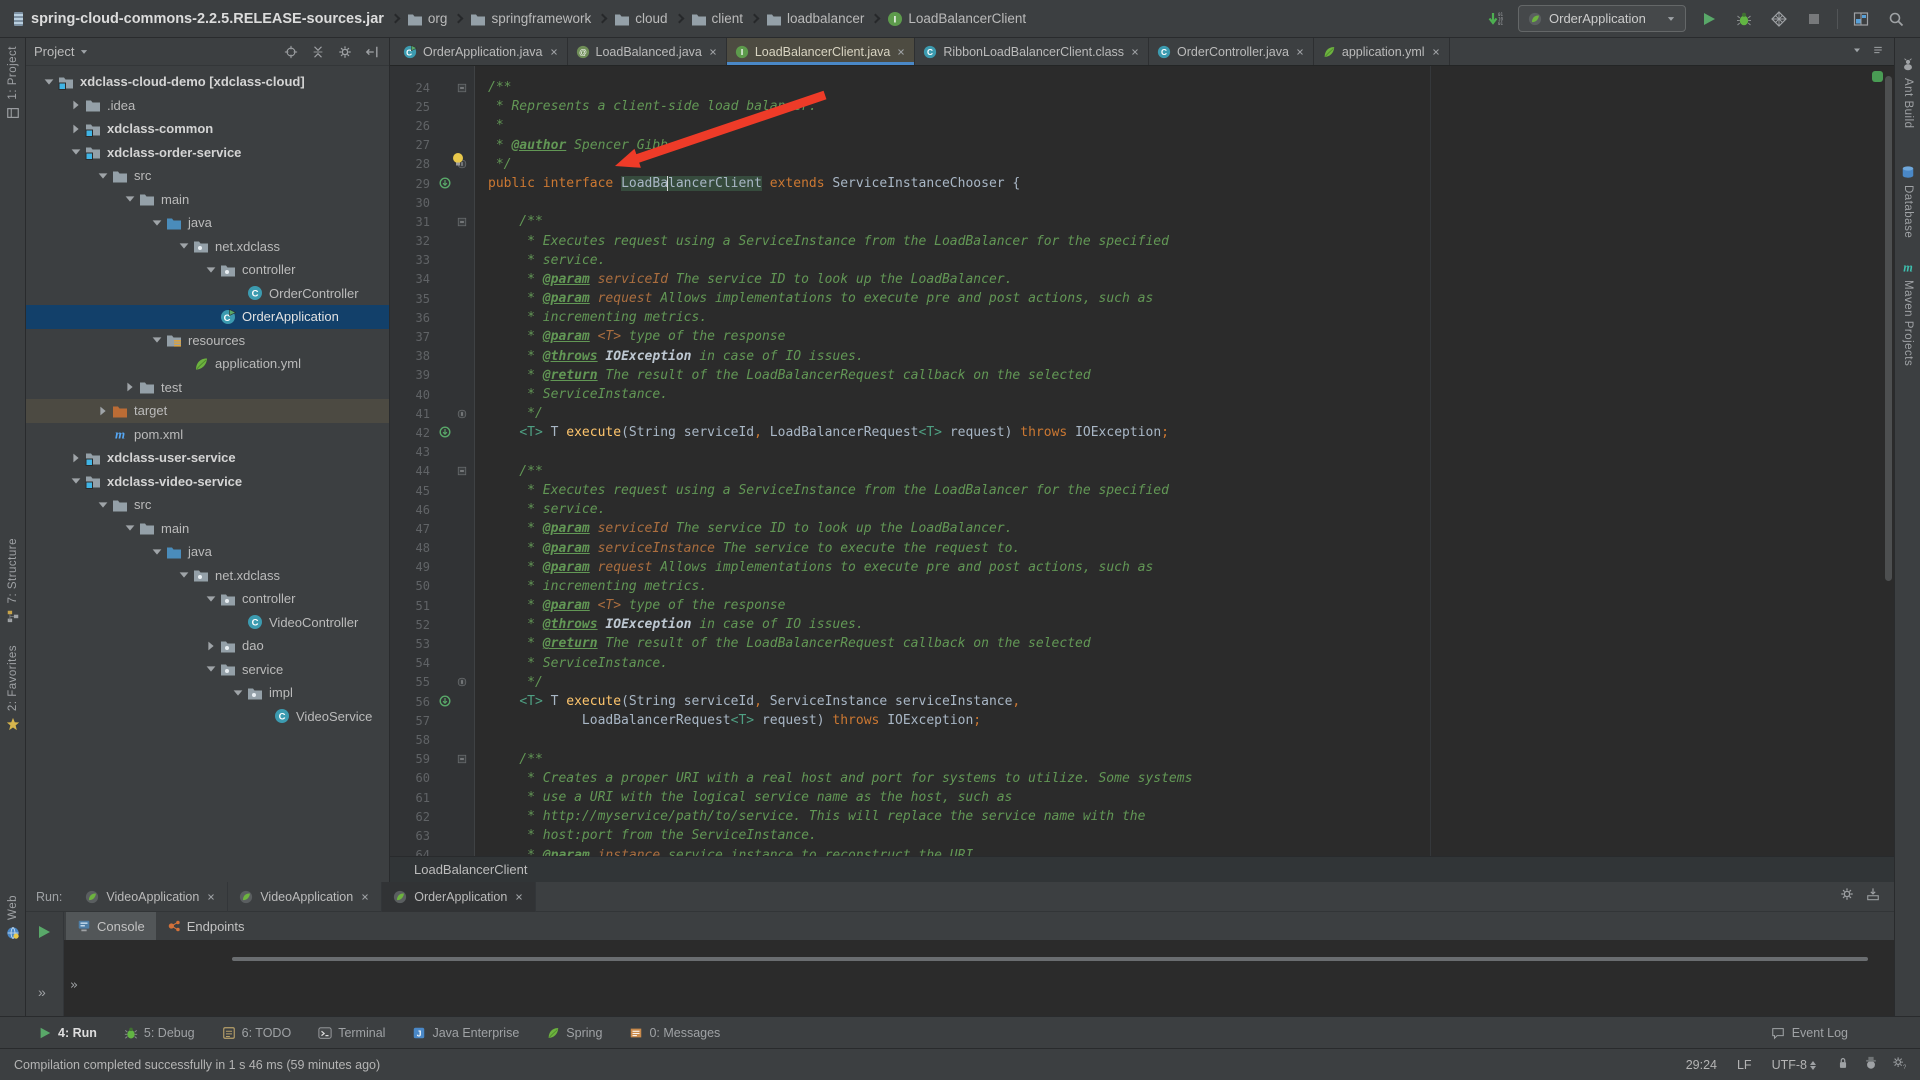 The image size is (1920, 1080). I want to click on fold-chevron-icon: », so click(74, 985).